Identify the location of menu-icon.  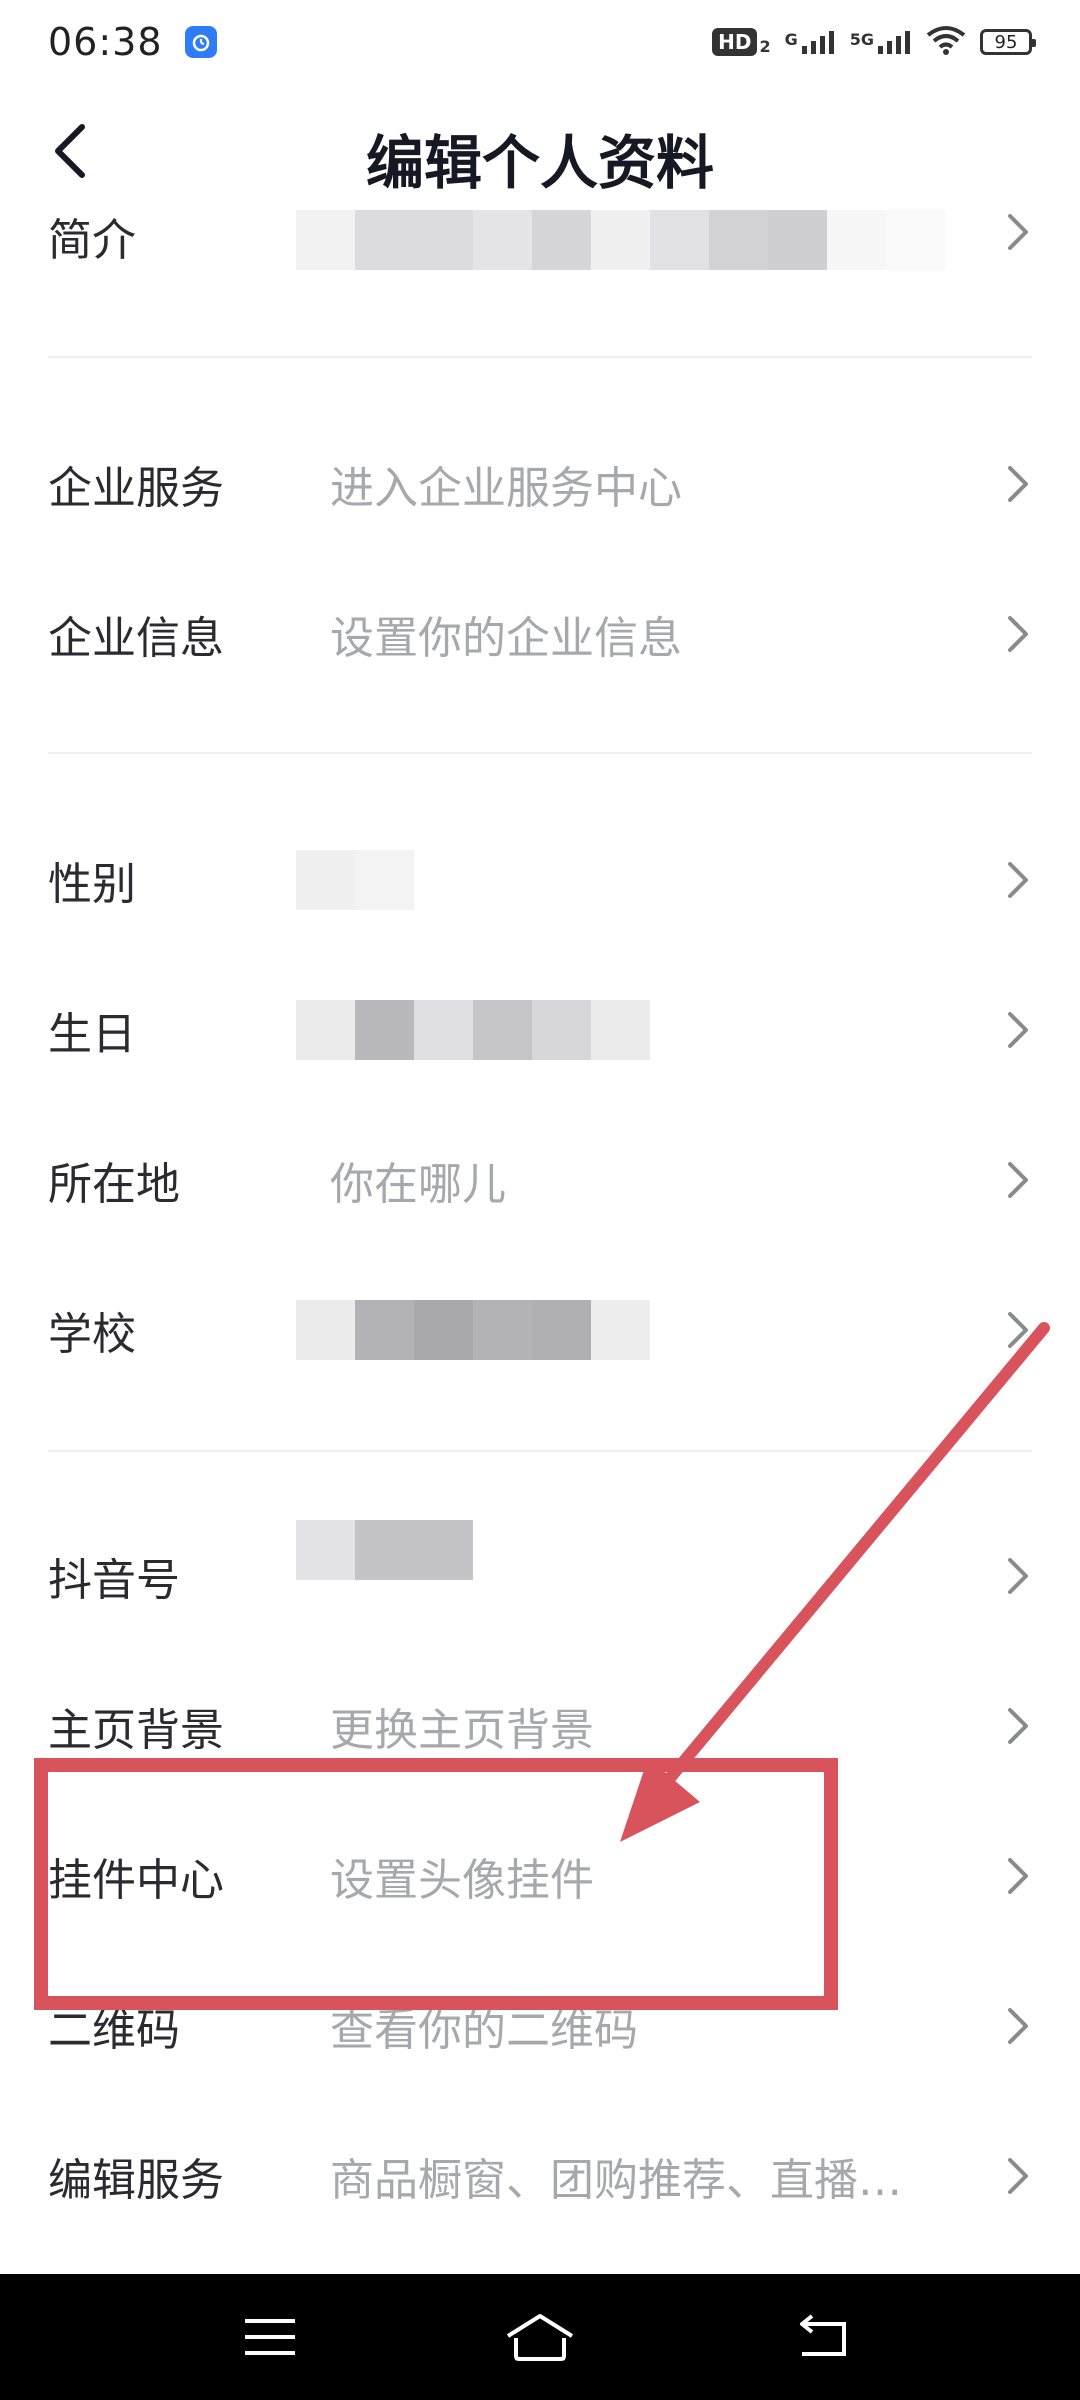
(270, 2337).